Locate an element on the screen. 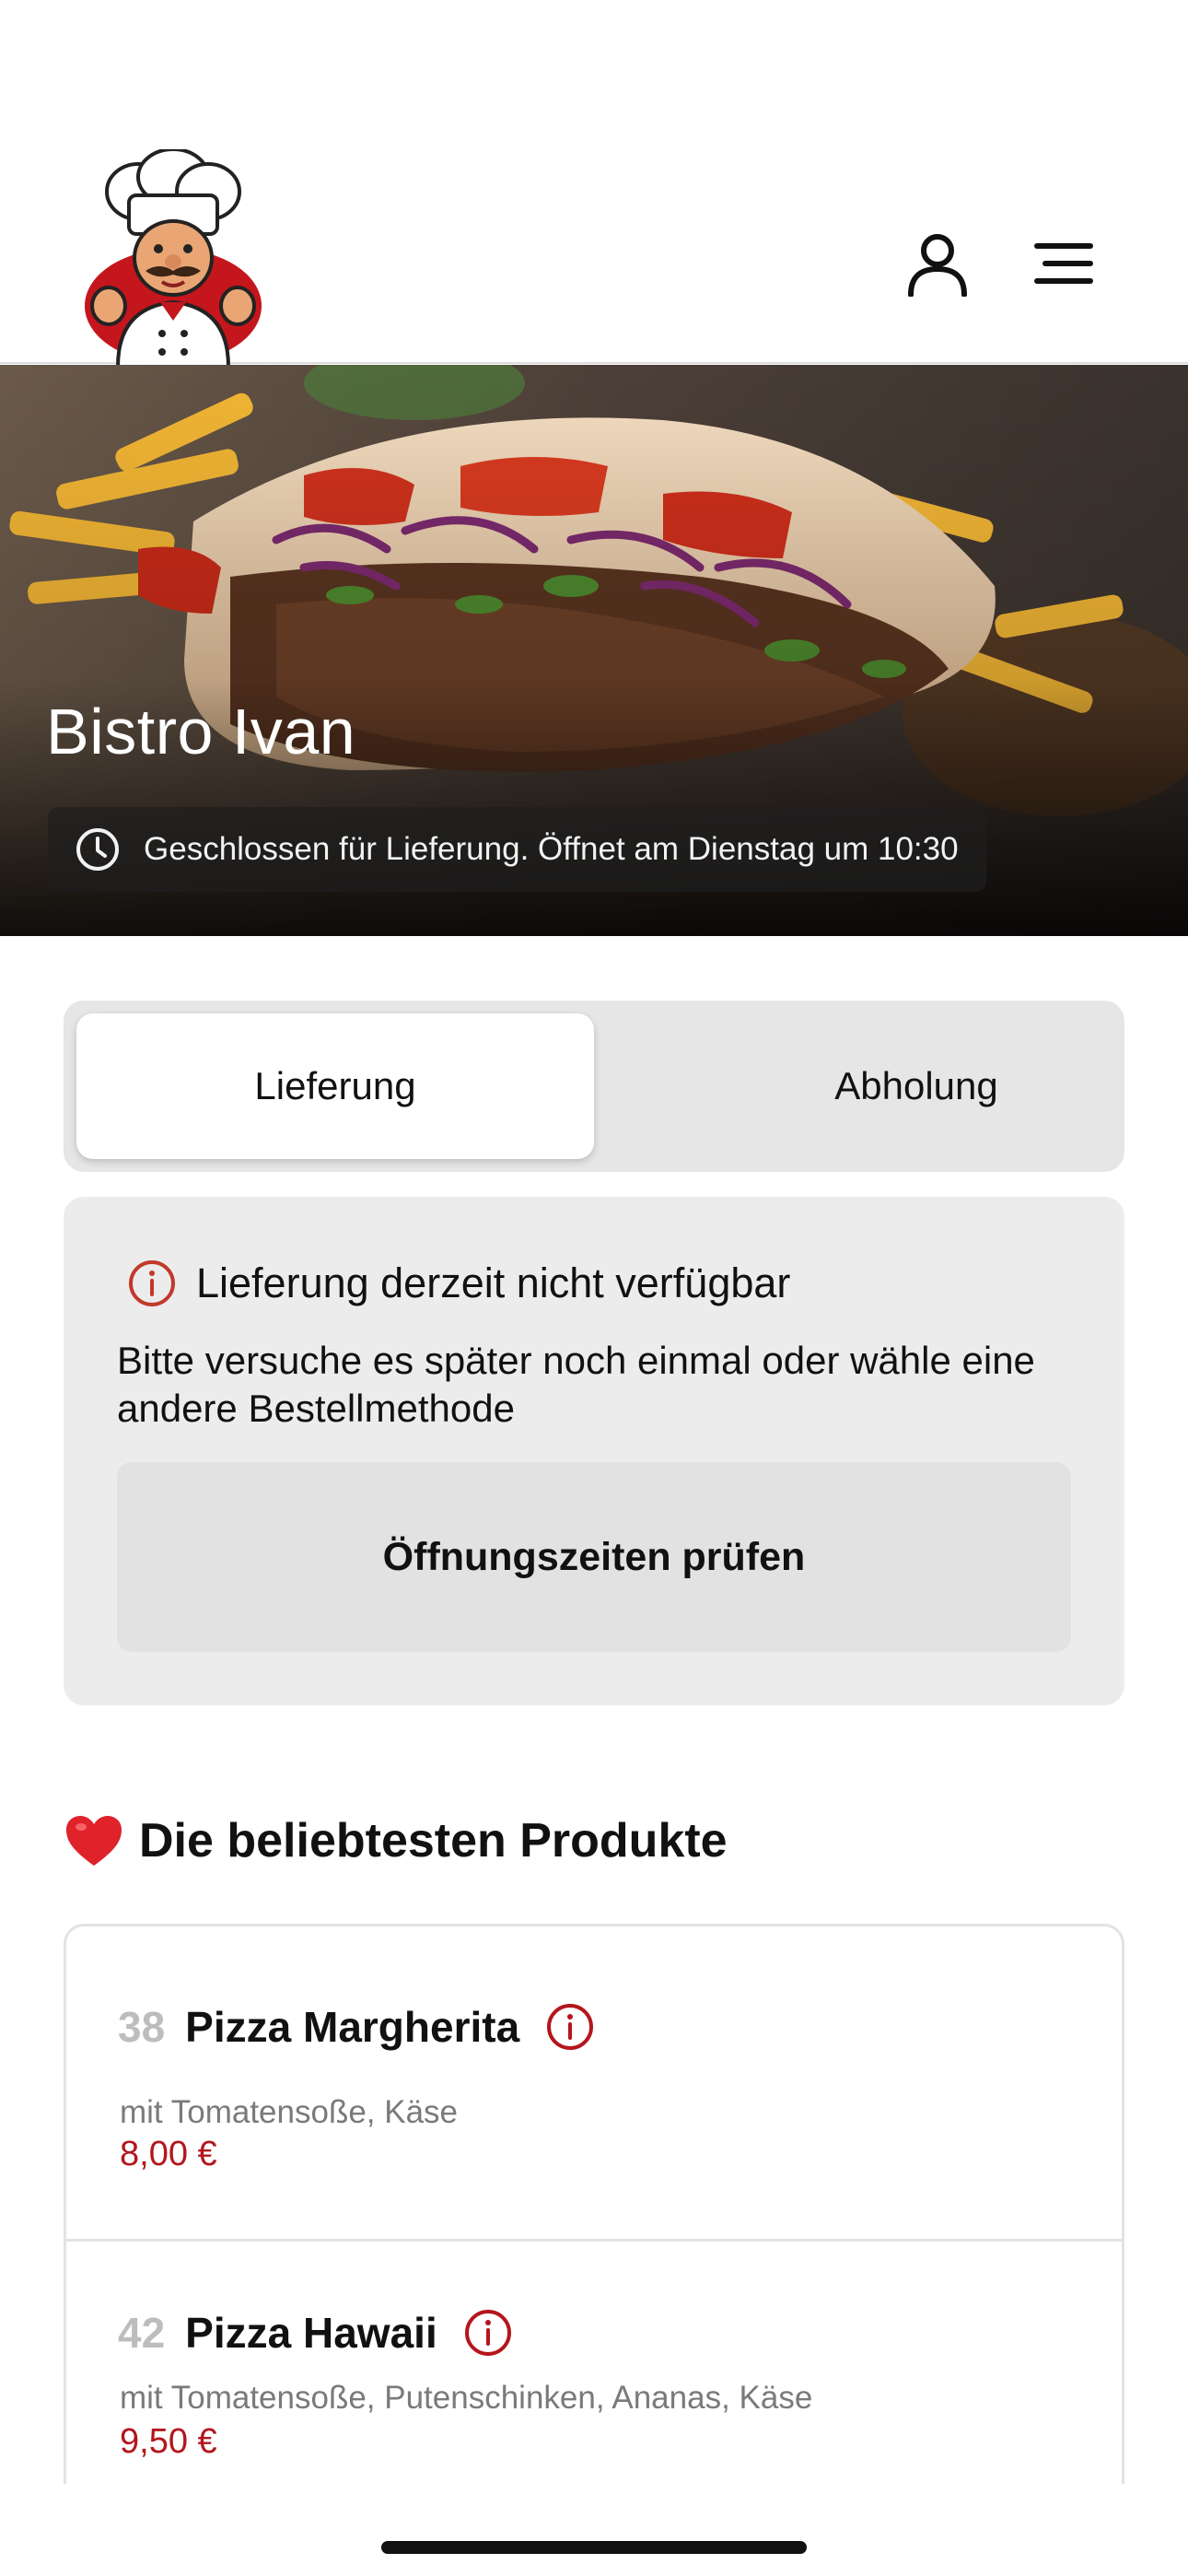 This screenshot has height=2576, width=1188. user-icon is located at coordinates (937, 263).